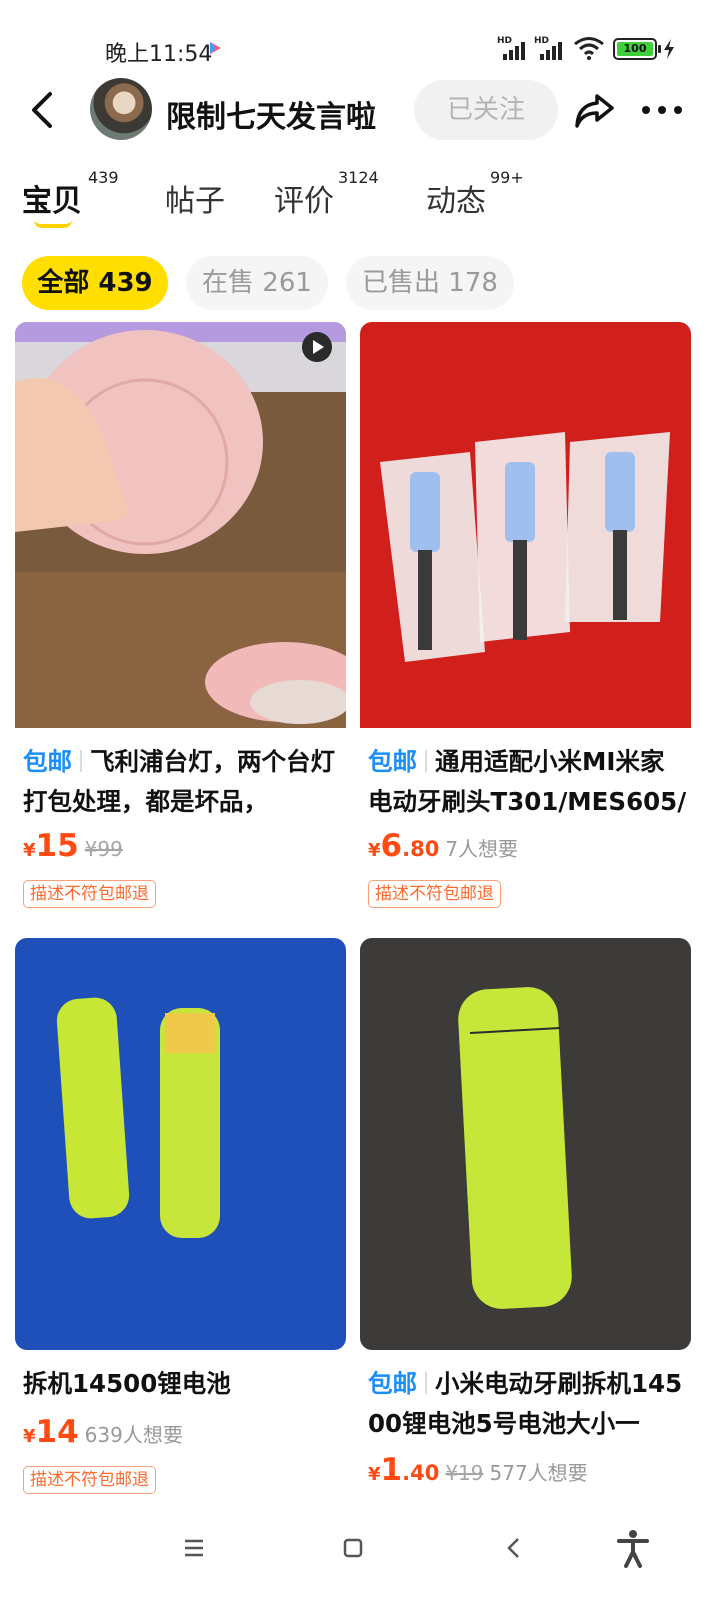  Describe the element at coordinates (215, 48) in the screenshot. I see `play-icon` at that location.